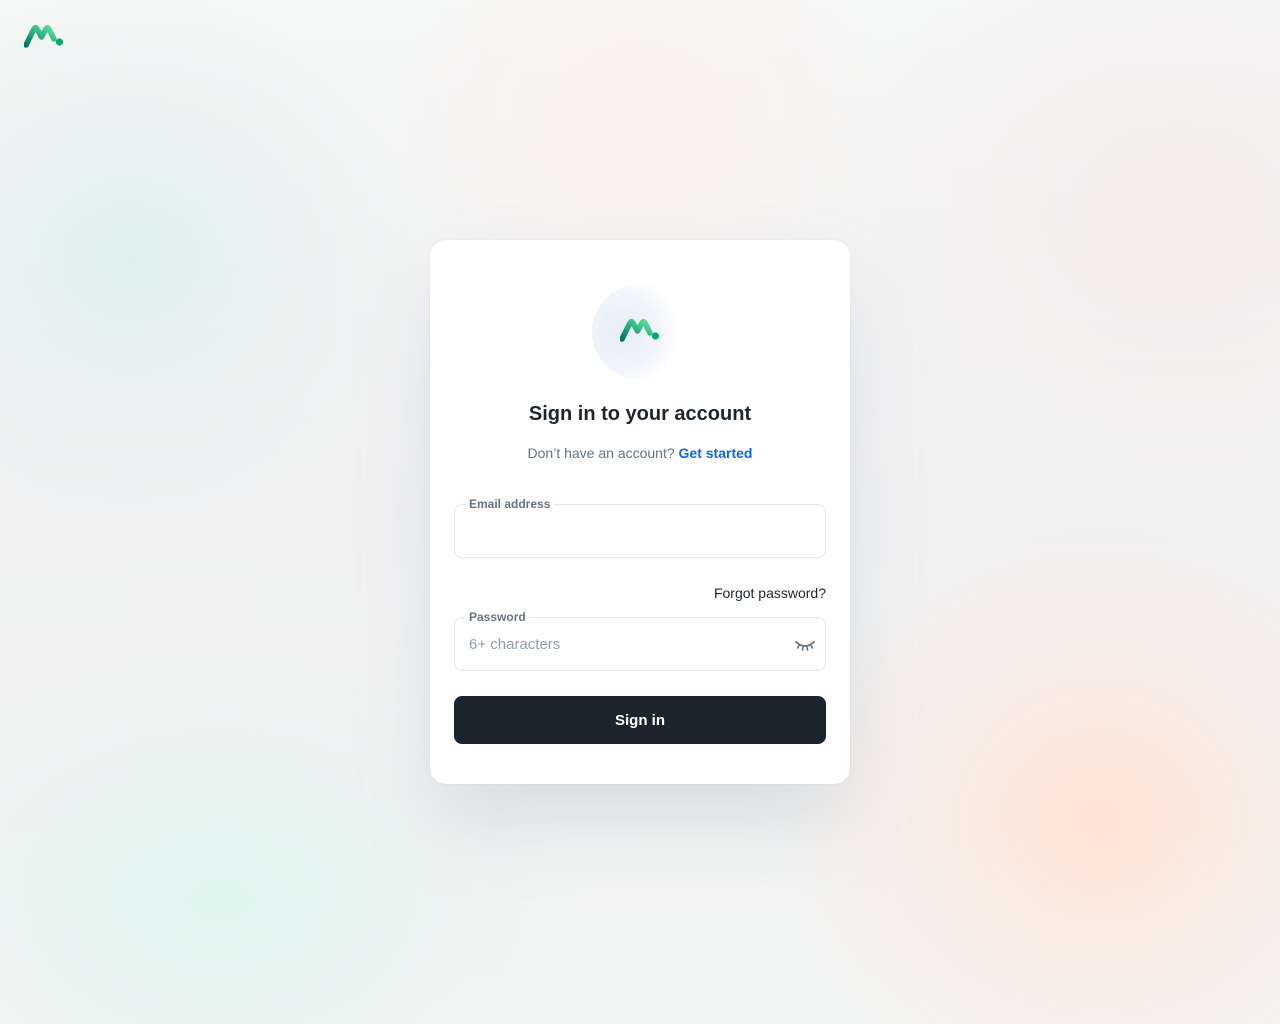  What do you see at coordinates (770, 593) in the screenshot?
I see `forgot-password-link: Forgot password?` at bounding box center [770, 593].